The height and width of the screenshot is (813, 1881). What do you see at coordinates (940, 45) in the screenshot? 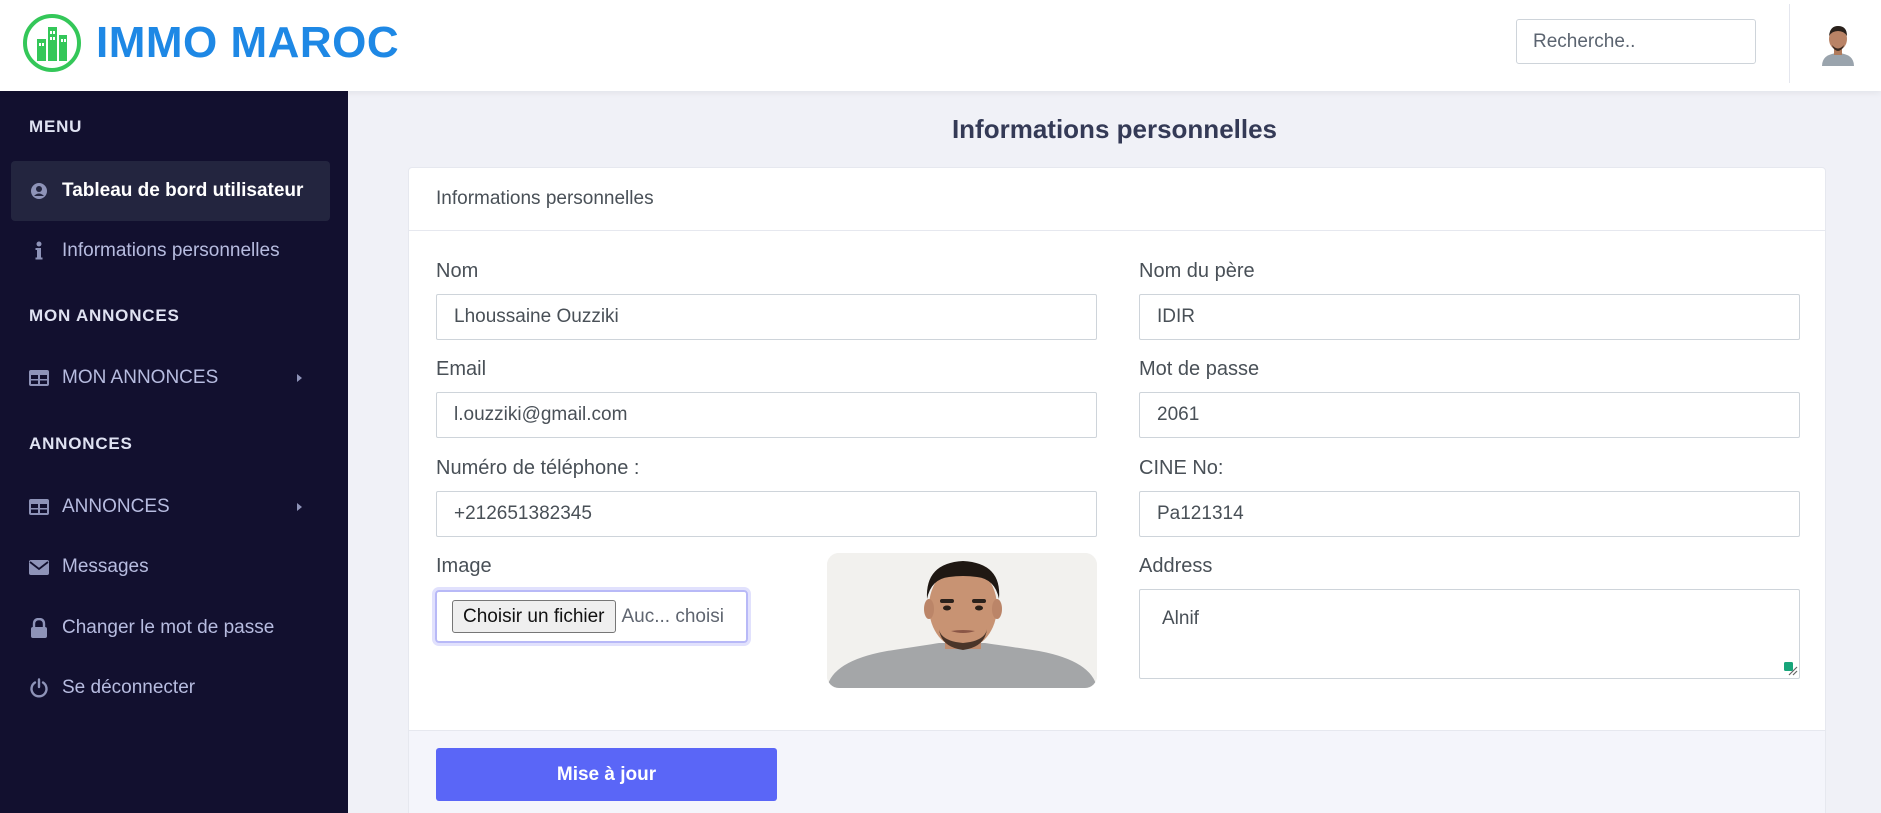
I see `top-bar: IMMO MAROC` at bounding box center [940, 45].